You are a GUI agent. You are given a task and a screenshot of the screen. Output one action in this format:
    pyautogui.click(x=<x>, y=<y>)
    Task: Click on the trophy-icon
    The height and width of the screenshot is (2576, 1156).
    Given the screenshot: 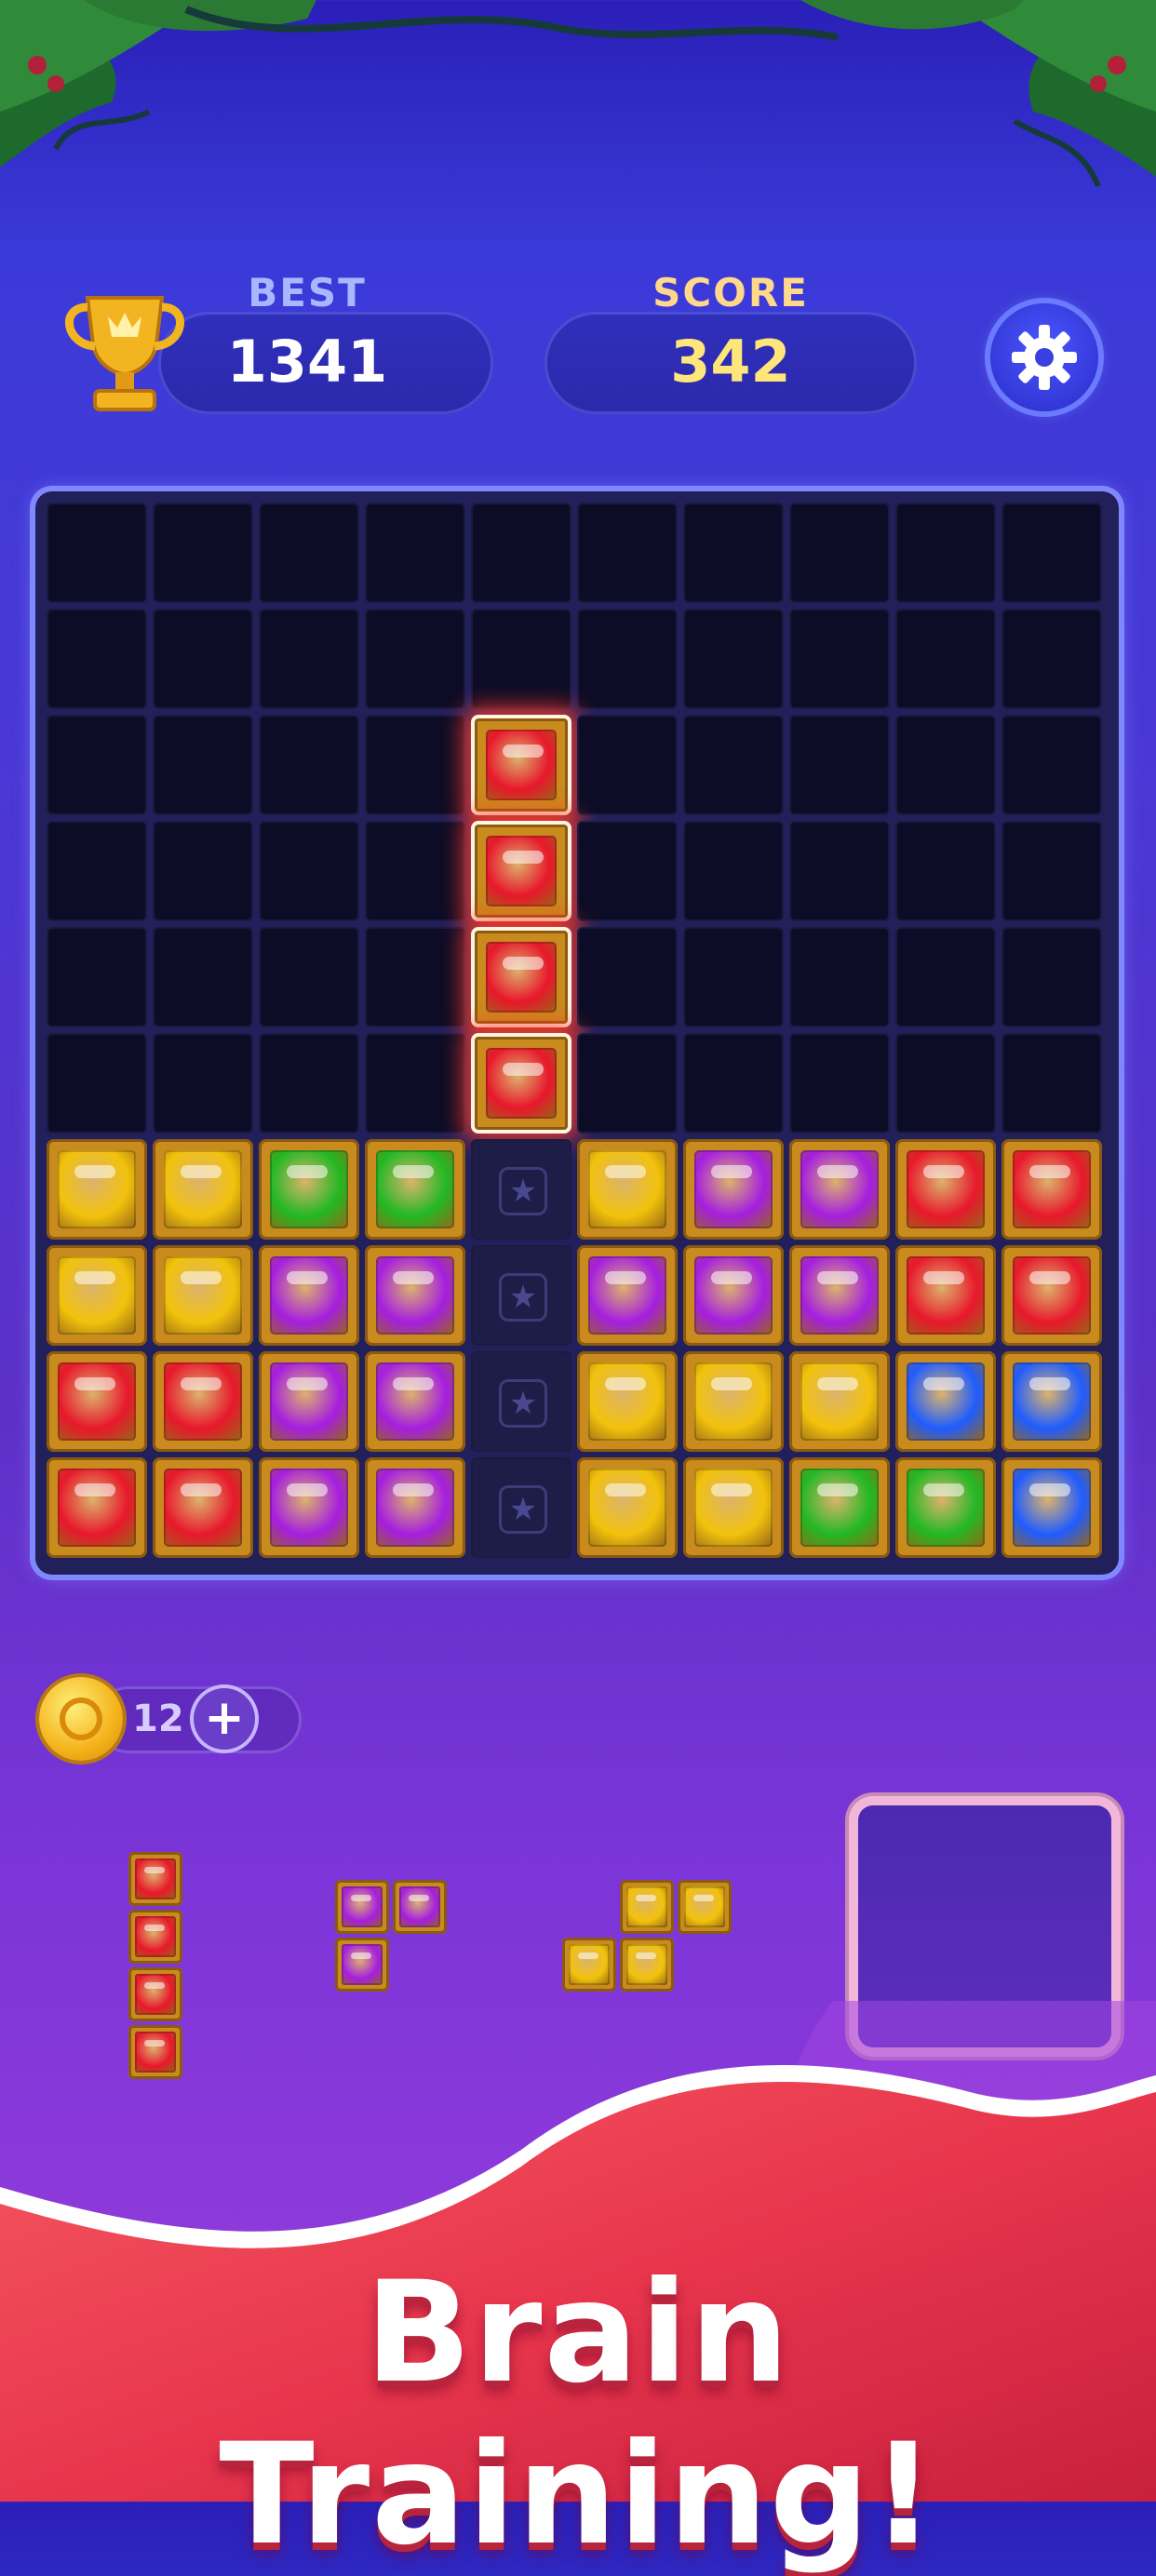 What is the action you would take?
    pyautogui.click(x=124, y=353)
    